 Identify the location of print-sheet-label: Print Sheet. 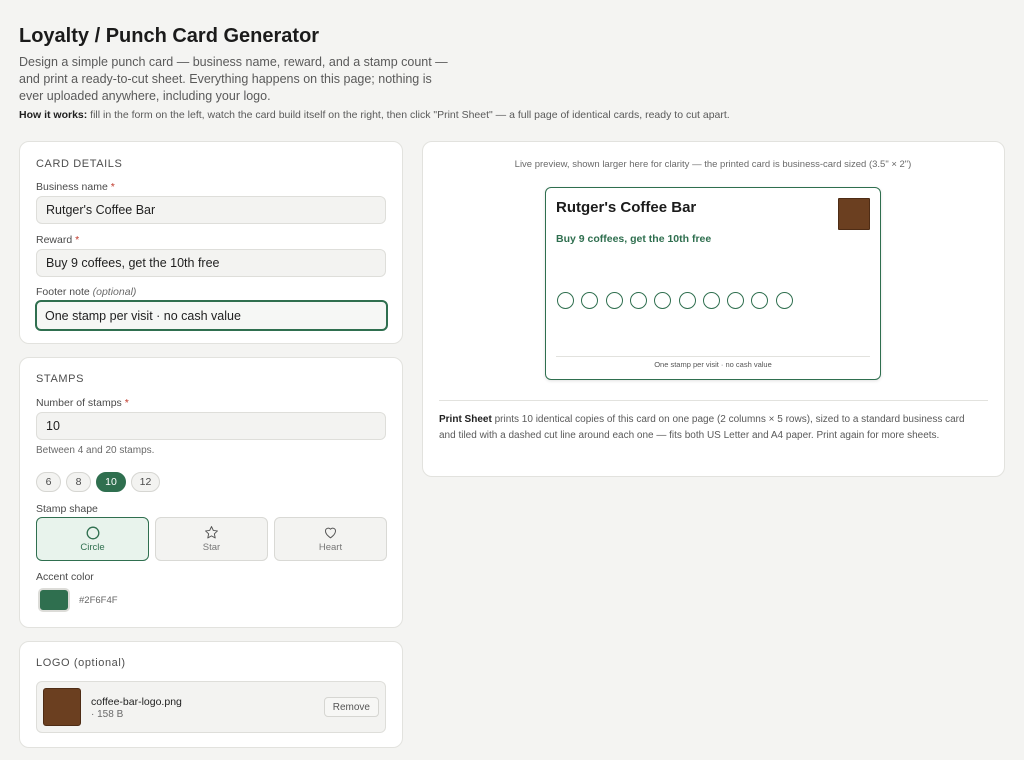
(465, 419).